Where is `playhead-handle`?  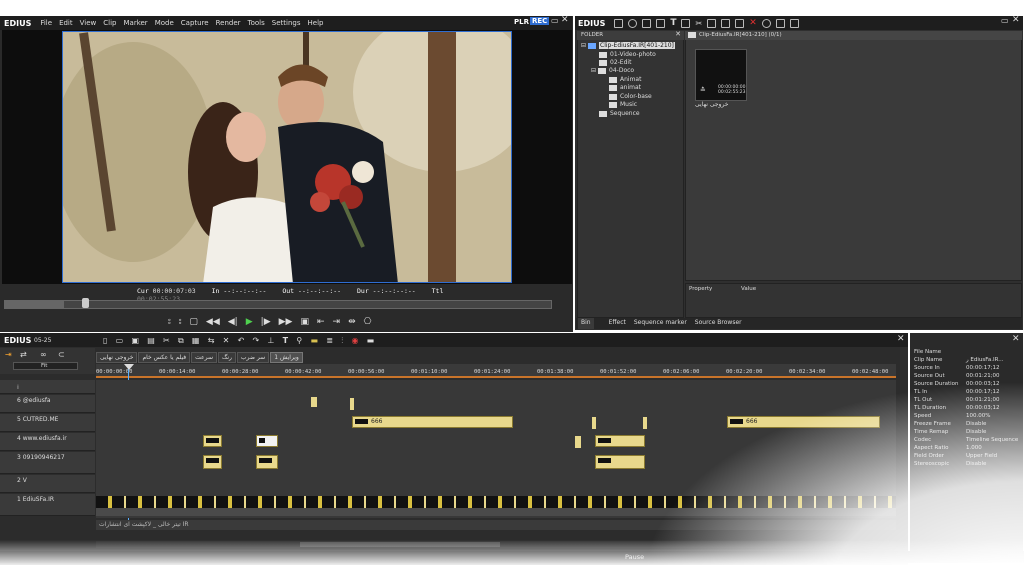 playhead-handle is located at coordinates (129, 367).